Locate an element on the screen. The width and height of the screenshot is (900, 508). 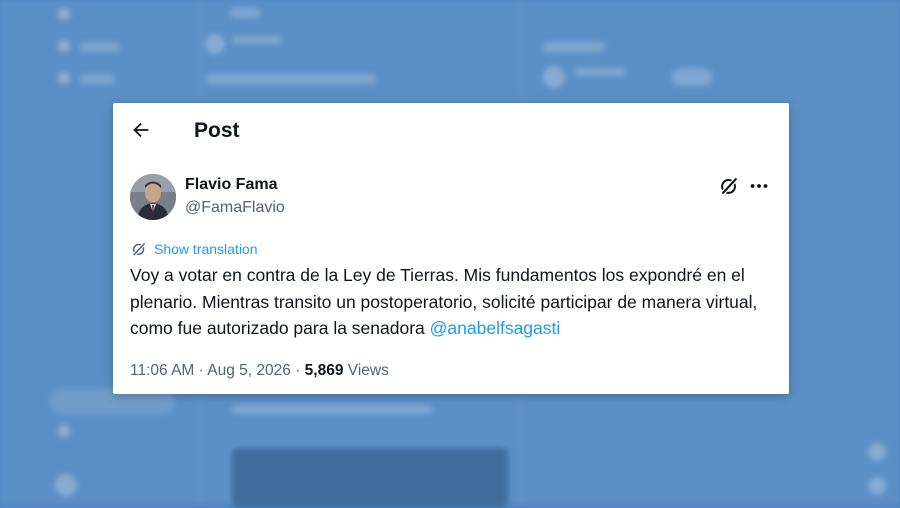
views-label: Views is located at coordinates (366, 370).